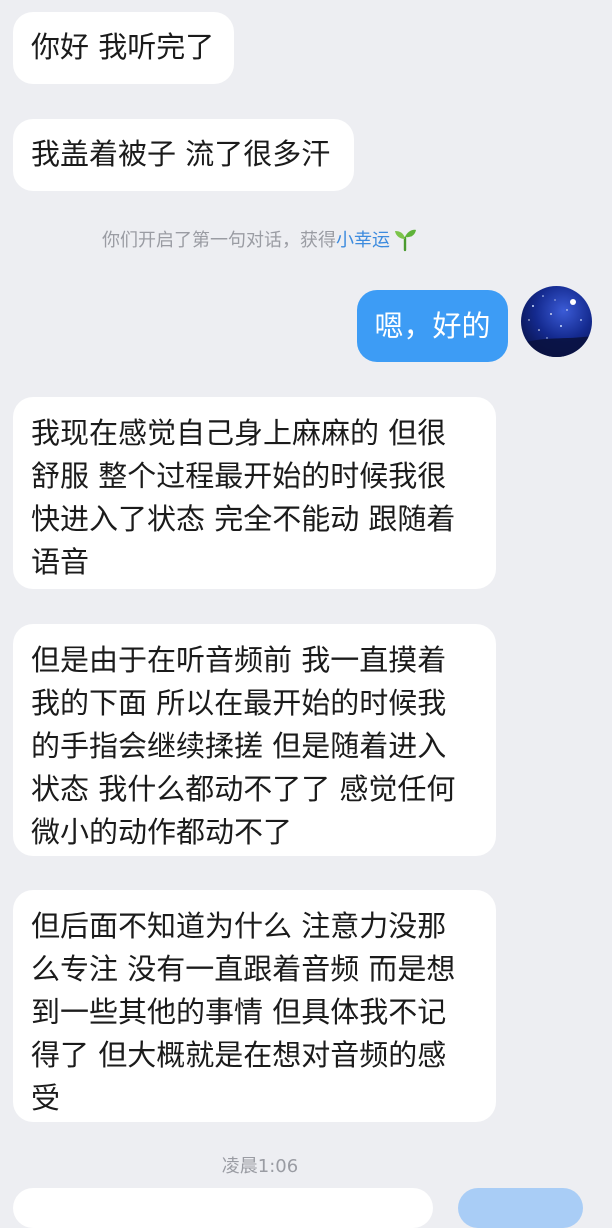 This screenshot has width=612, height=1228. Describe the element at coordinates (123, 48) in the screenshot. I see `incoming-message: 你好 我听完了` at that location.